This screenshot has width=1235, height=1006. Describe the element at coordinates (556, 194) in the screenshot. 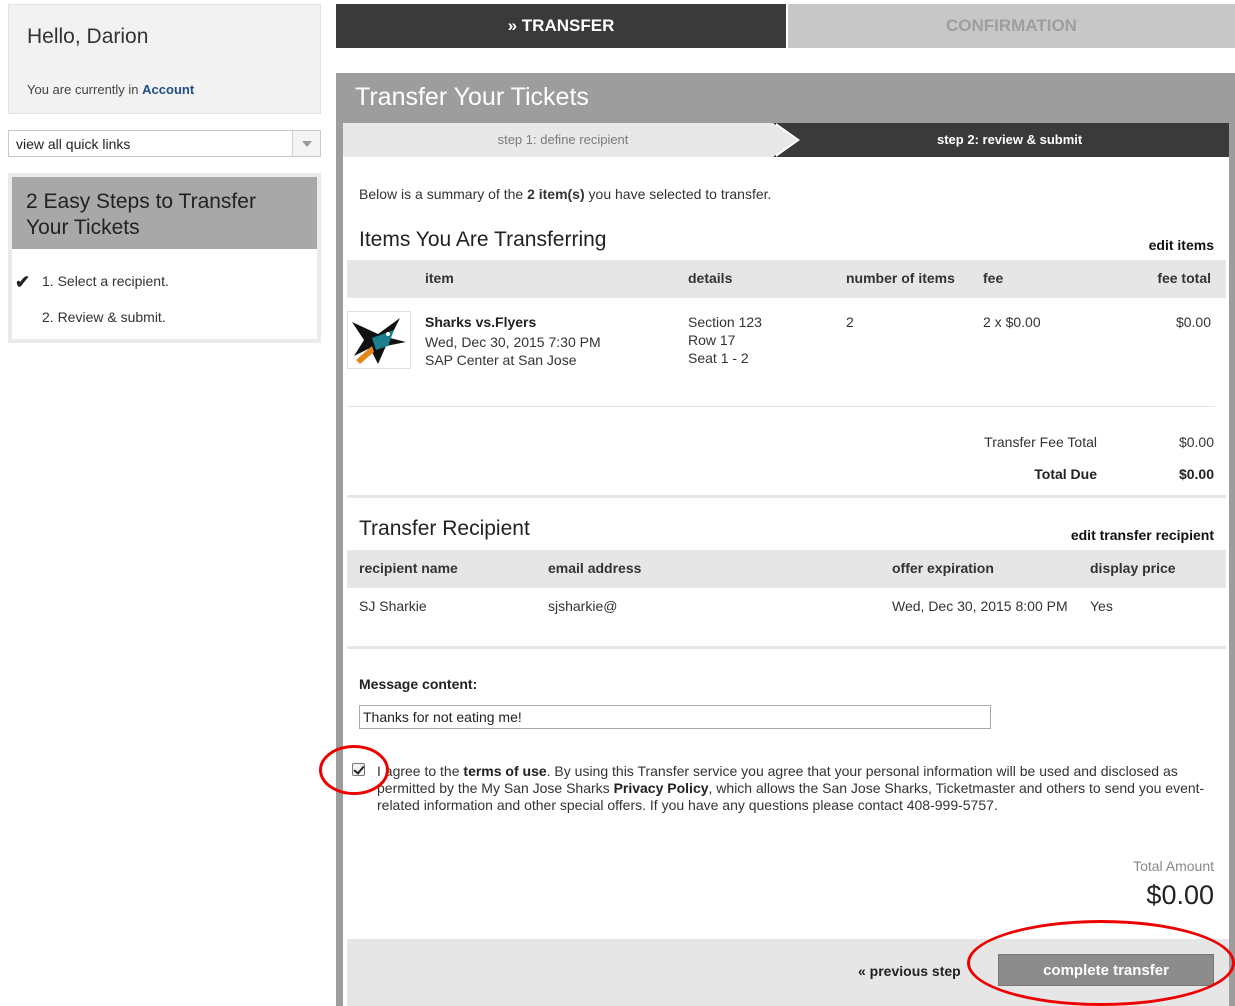

I see `summary-count: 2 item(s)` at that location.